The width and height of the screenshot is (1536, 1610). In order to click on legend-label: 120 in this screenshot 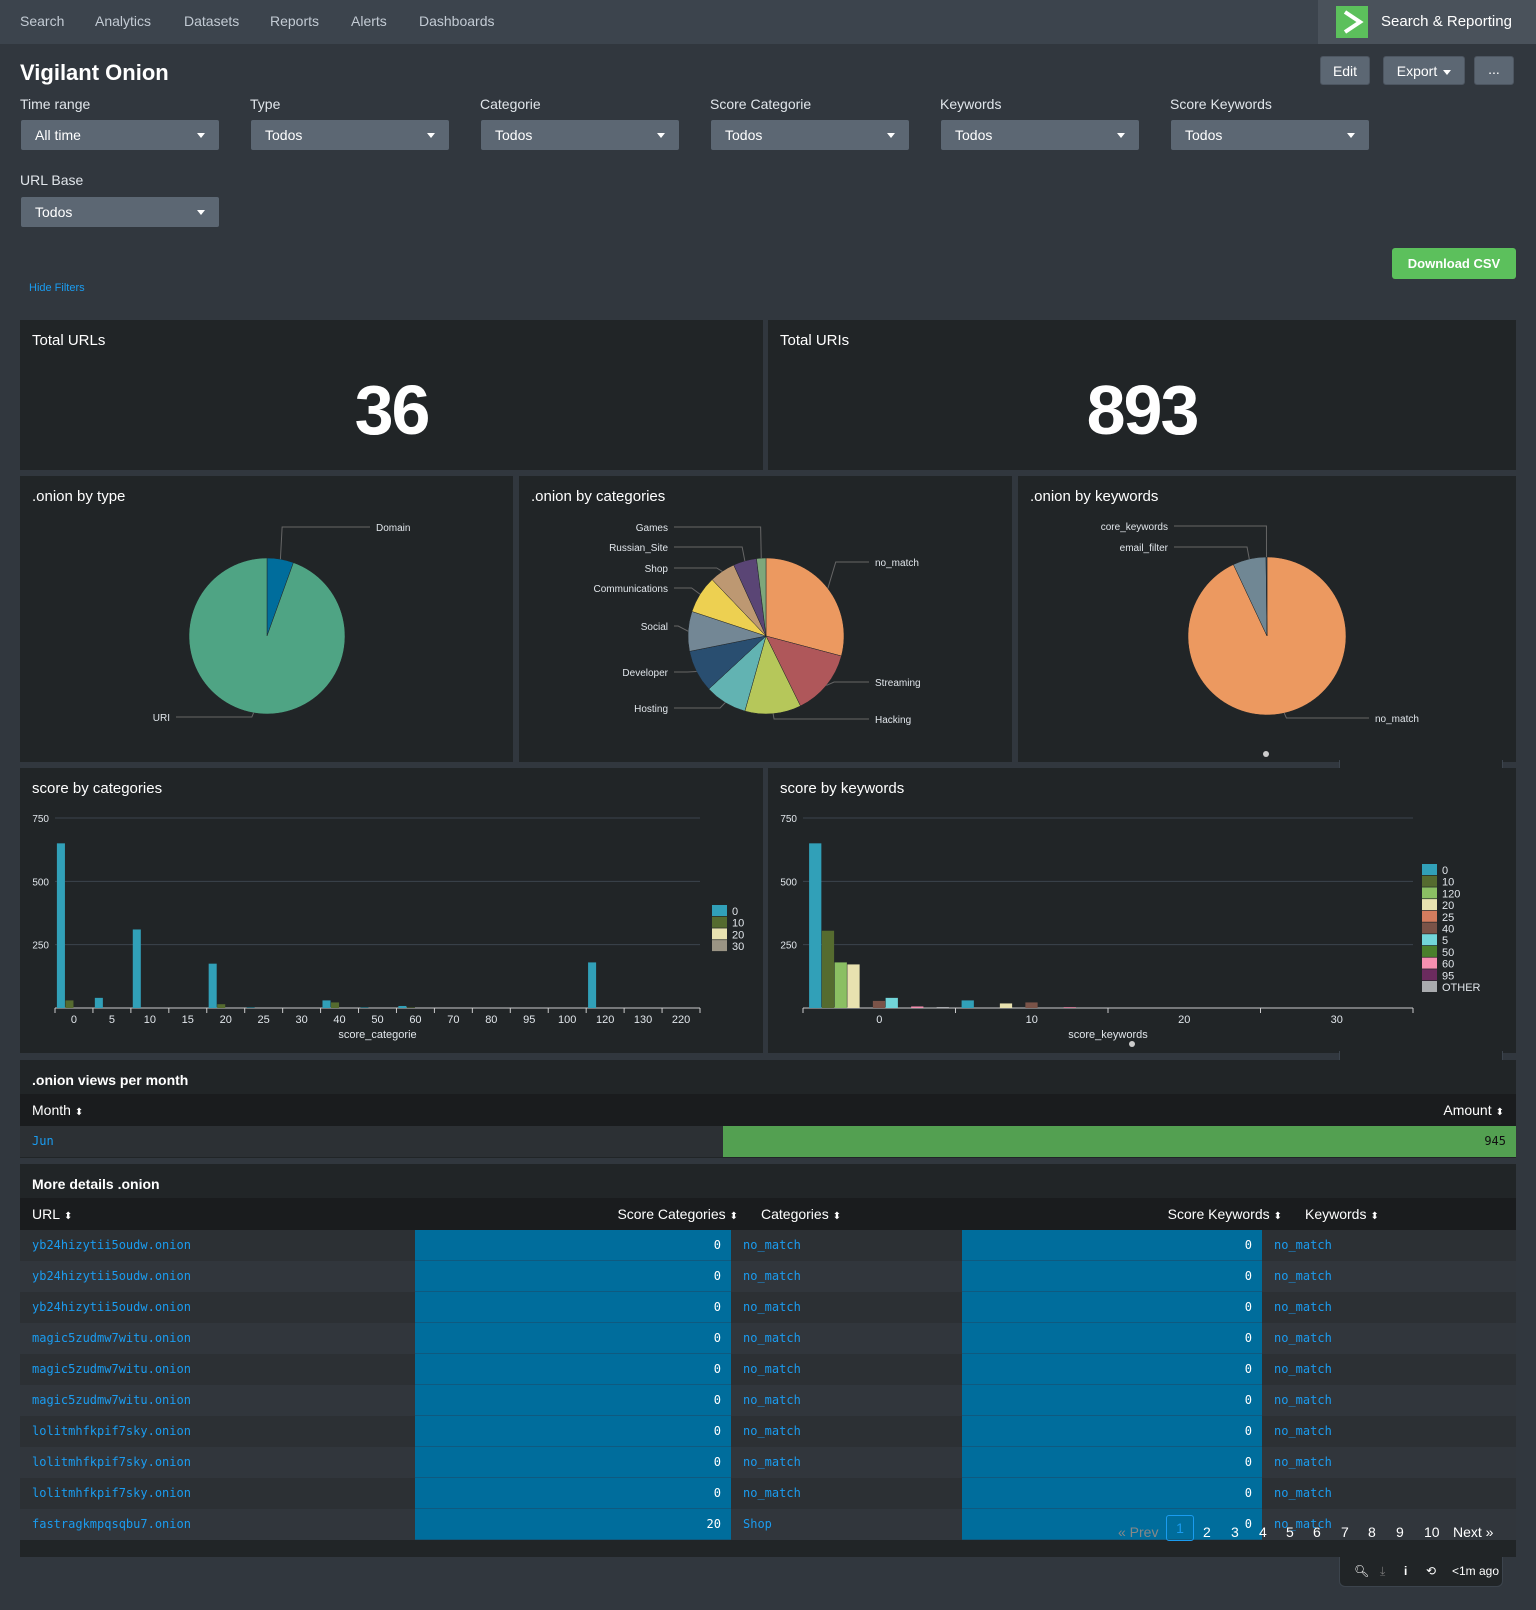, I will do `click(1451, 894)`.